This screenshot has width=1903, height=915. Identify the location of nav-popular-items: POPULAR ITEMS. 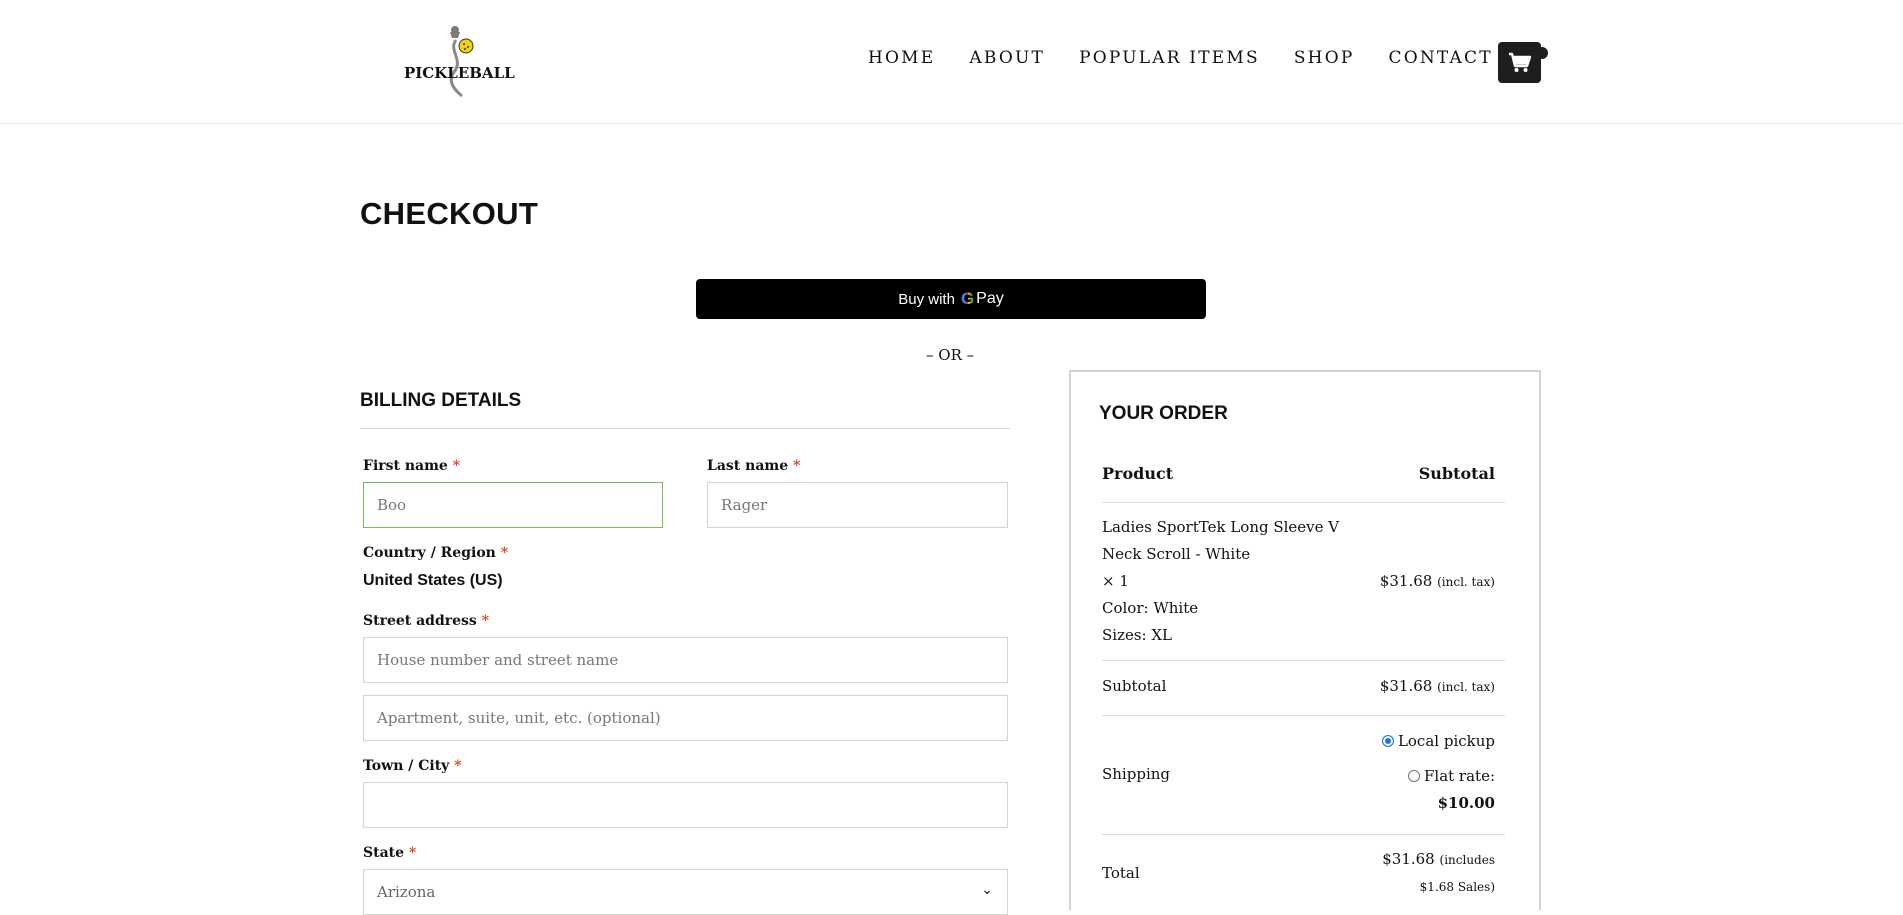
(1169, 58).